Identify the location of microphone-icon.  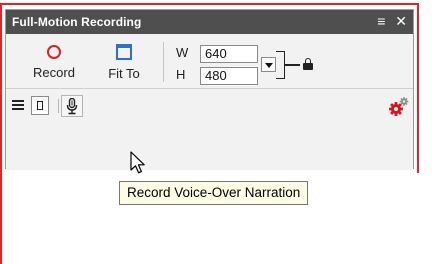
(72, 106).